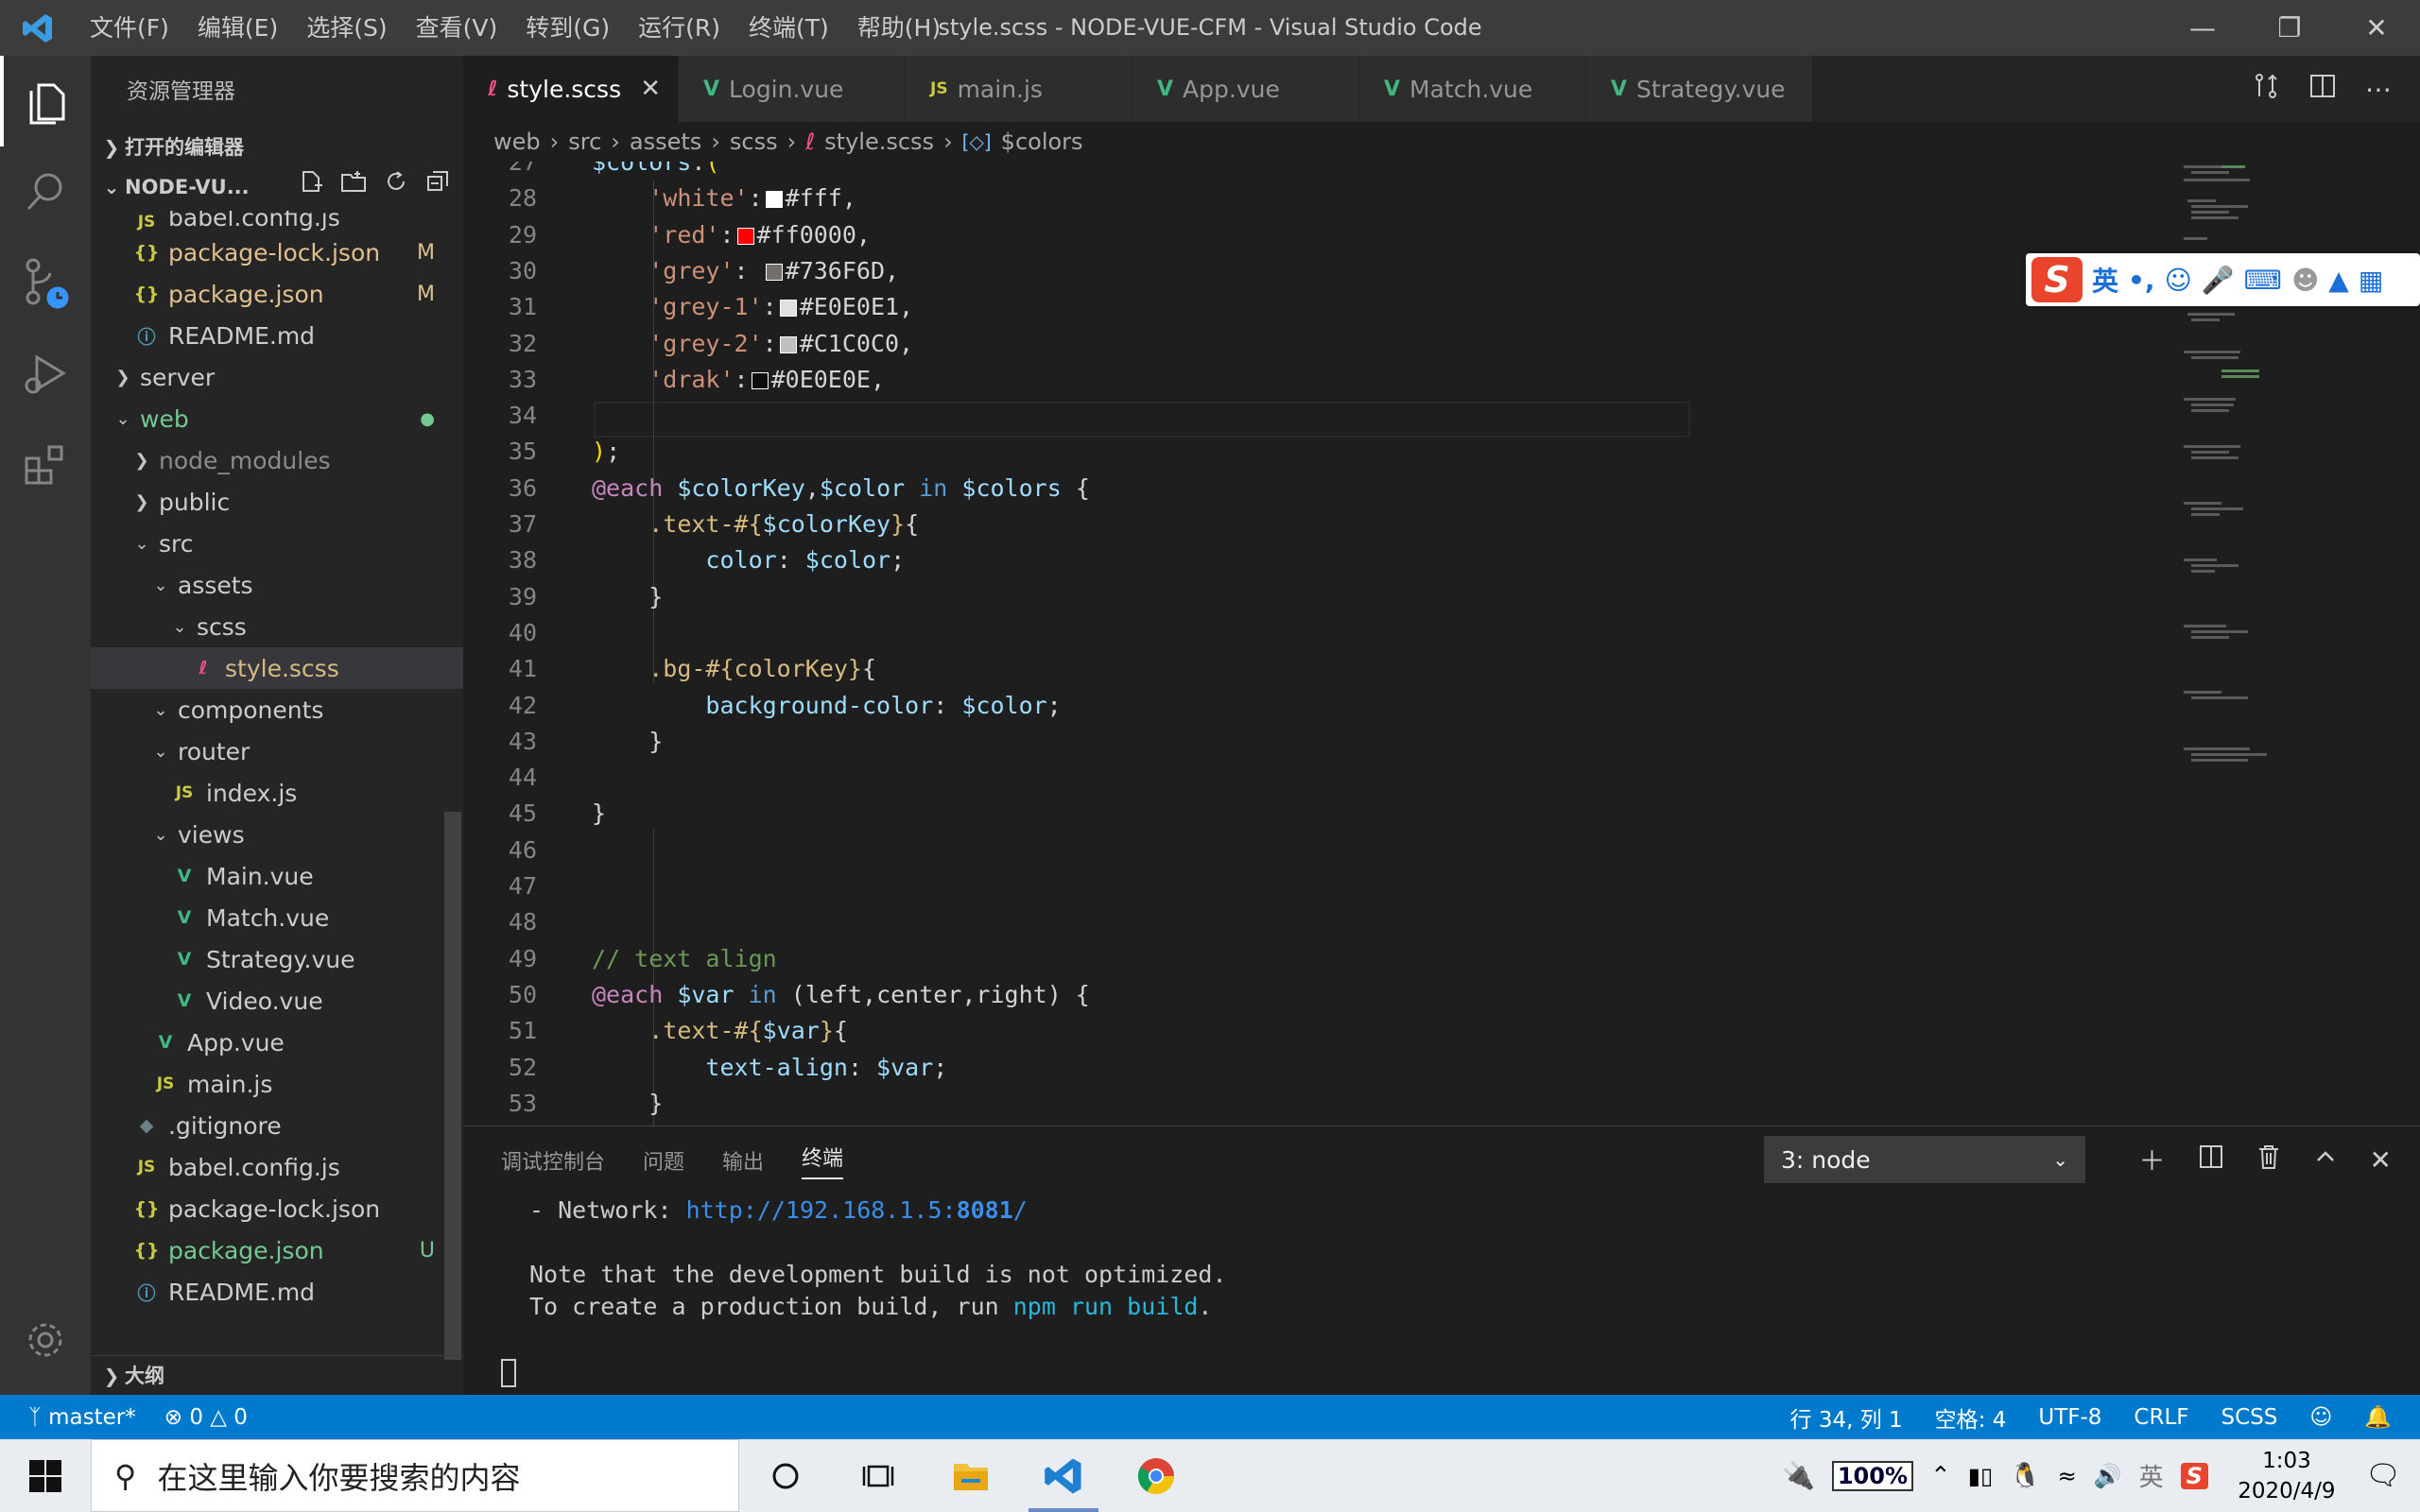 The image size is (2420, 1512). I want to click on taskbar-search: ⚲ 在这里输入你要搜索的内容, so click(415, 1475).